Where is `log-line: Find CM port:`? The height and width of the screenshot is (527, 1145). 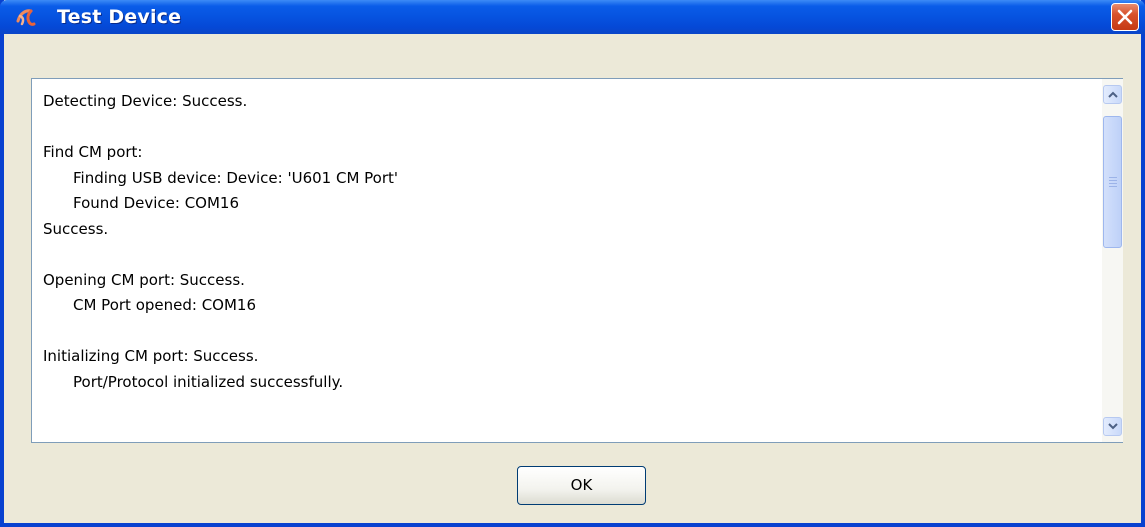 log-line: Find CM port: is located at coordinates (93, 152).